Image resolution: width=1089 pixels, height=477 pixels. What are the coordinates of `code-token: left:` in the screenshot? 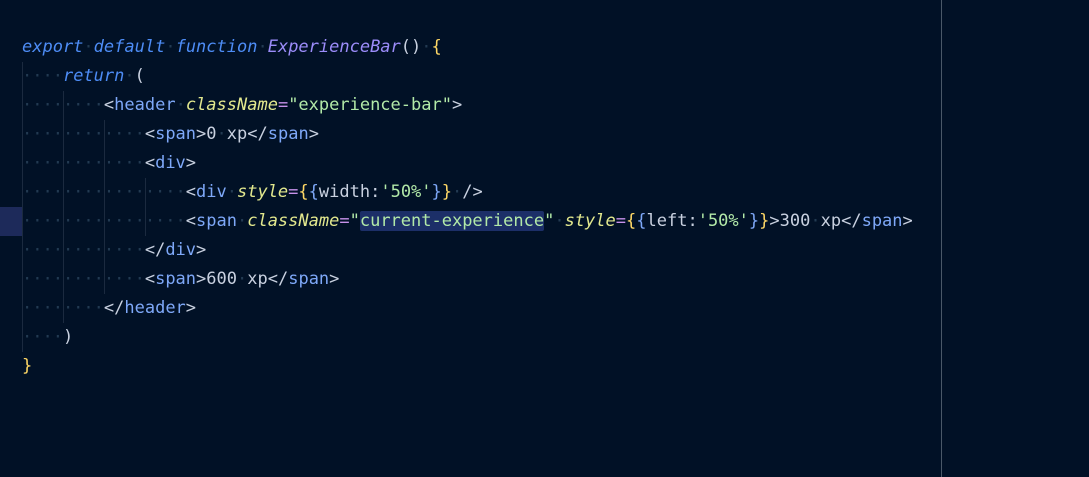 It's located at (672, 221).